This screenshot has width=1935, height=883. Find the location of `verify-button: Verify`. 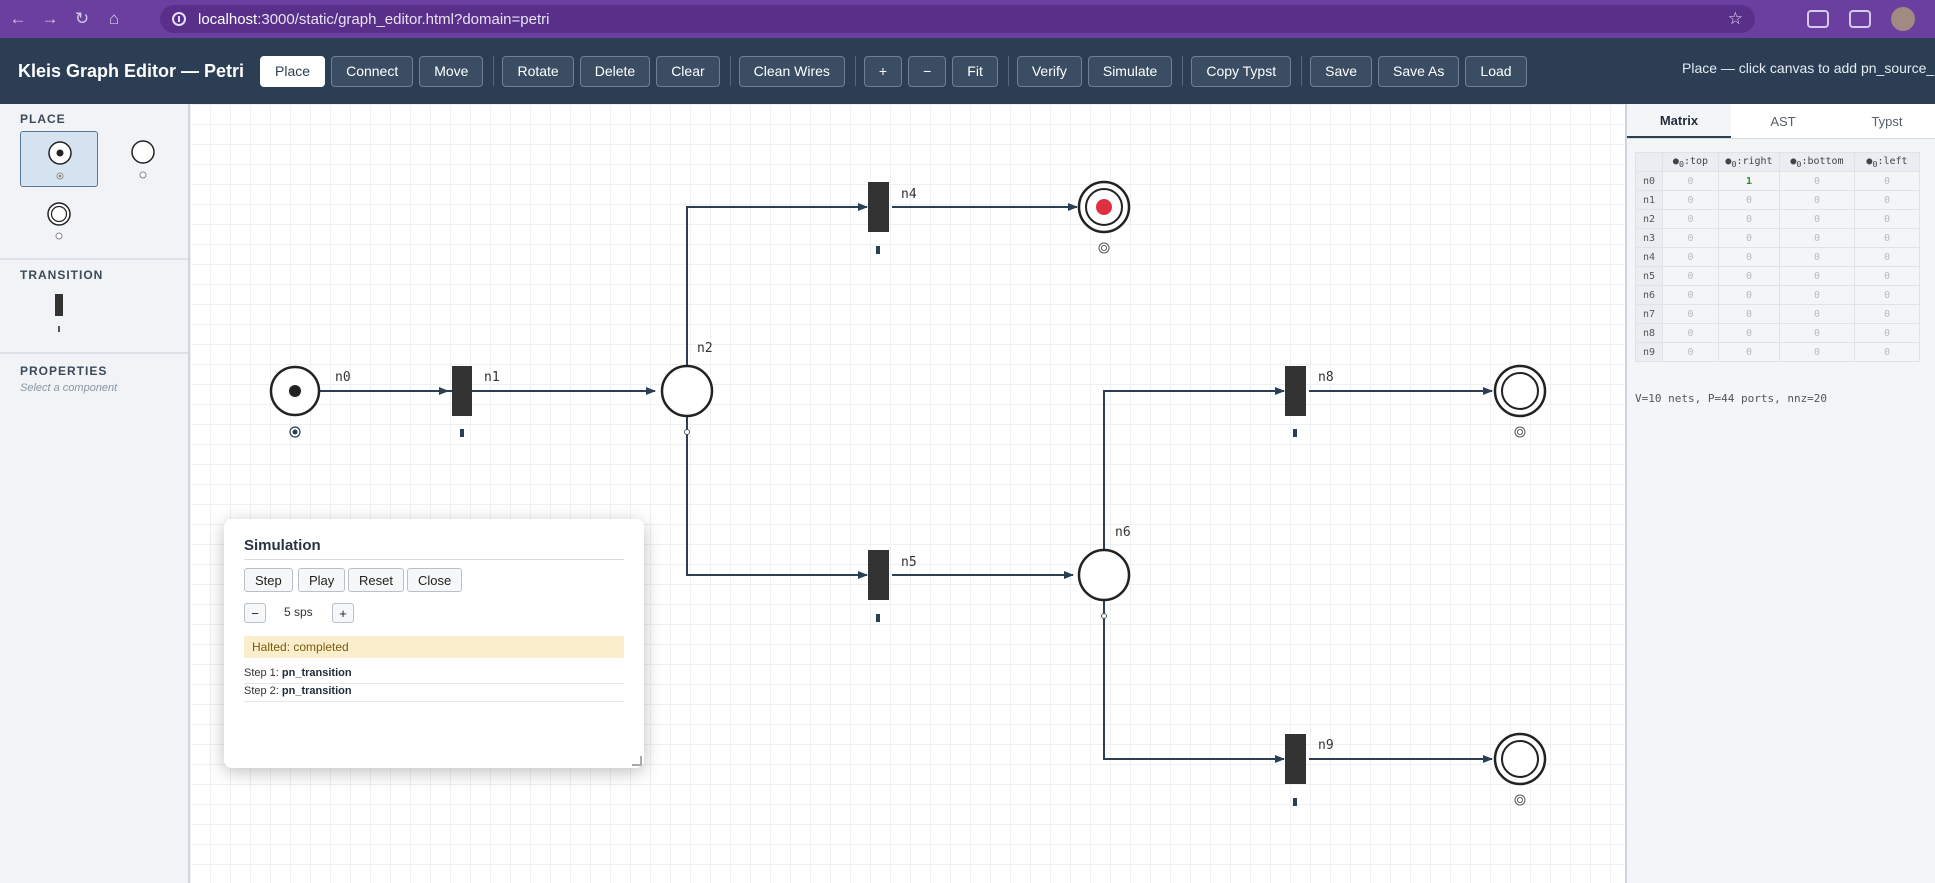

verify-button: Verify is located at coordinates (1049, 71).